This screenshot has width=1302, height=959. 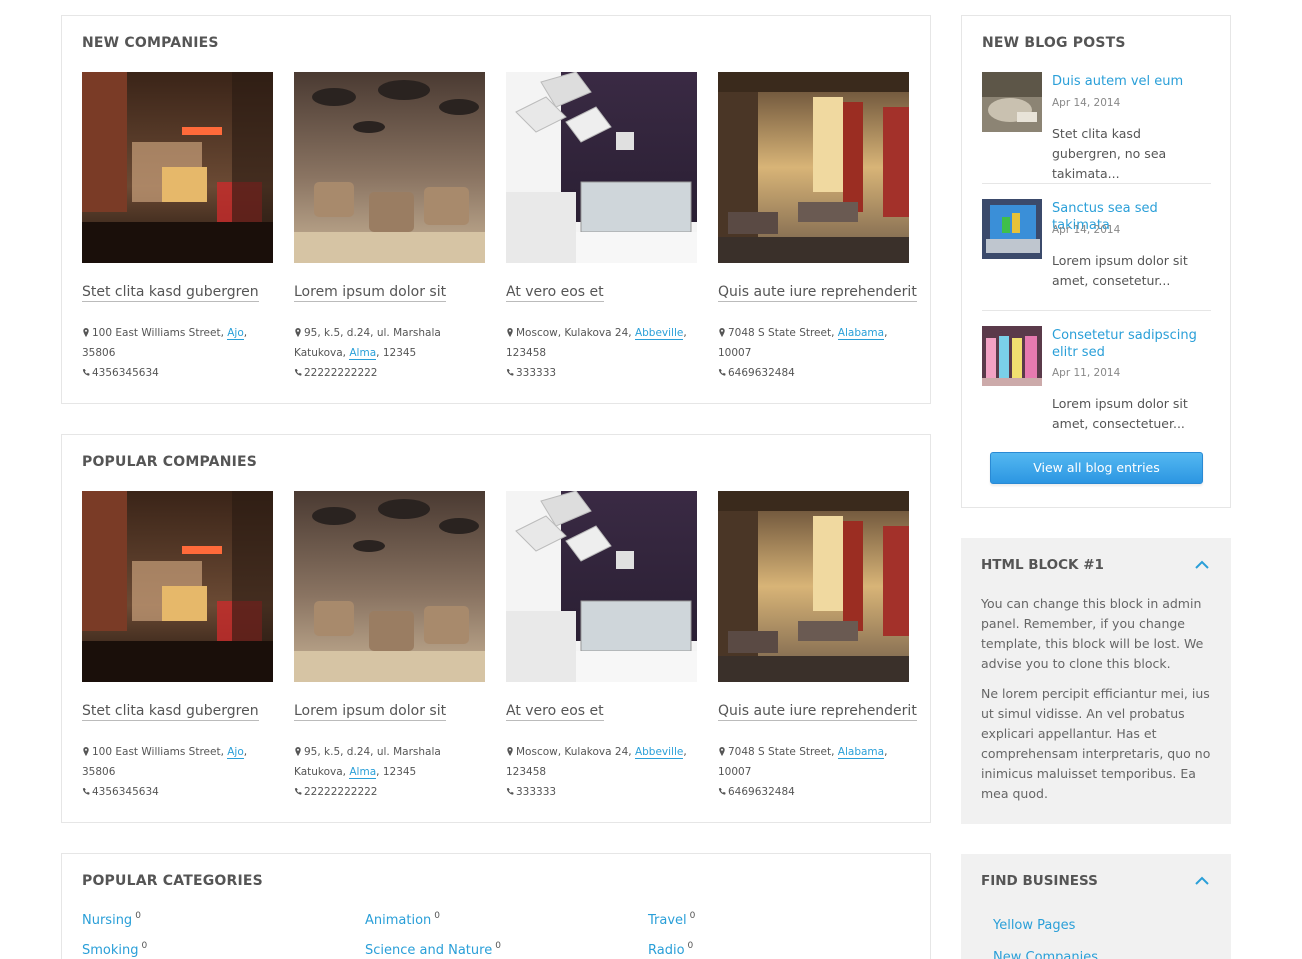 I want to click on company-address: 7048 S State Street,, so click(x=781, y=752).